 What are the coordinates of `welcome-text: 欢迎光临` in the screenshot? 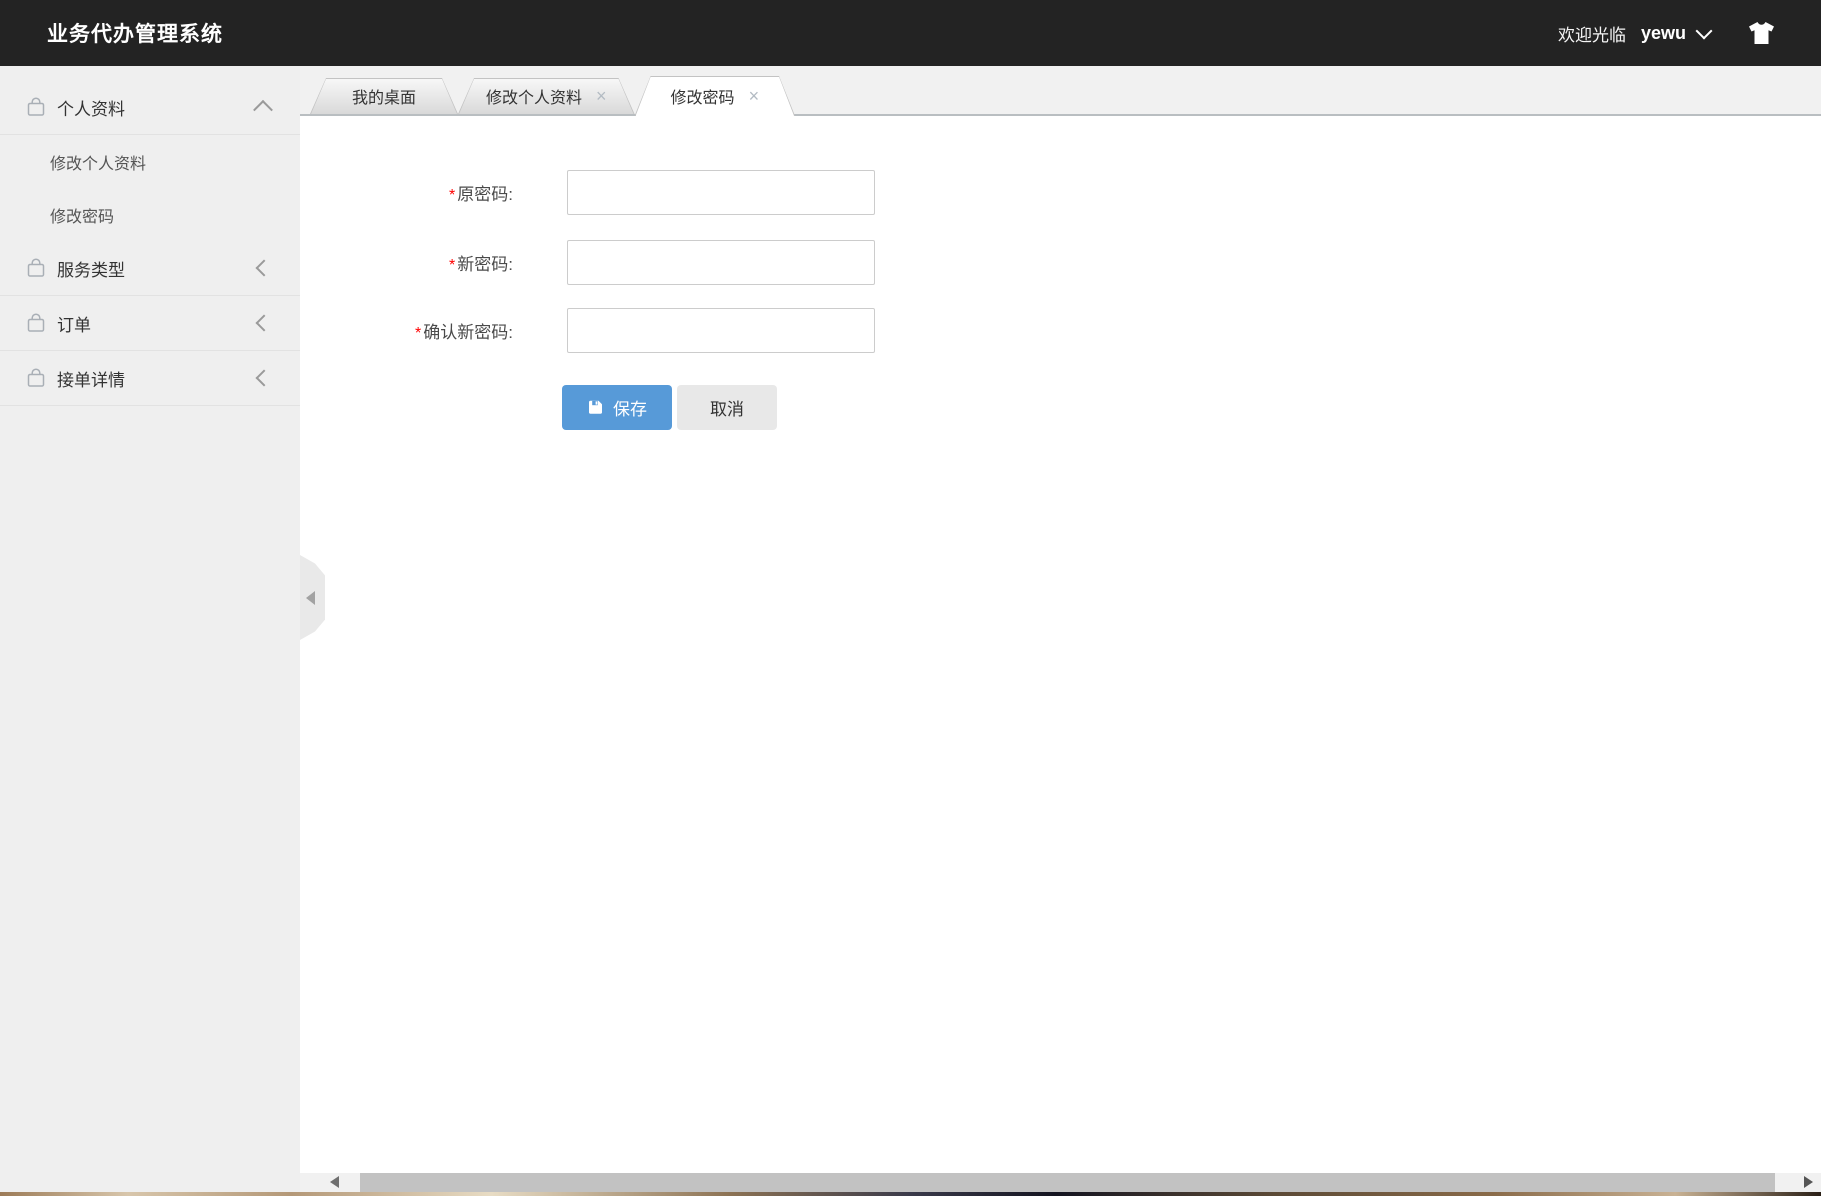 It's located at (1591, 35).